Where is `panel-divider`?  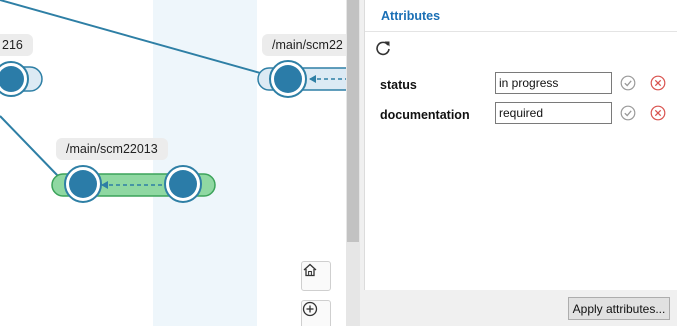
panel-divider is located at coordinates (521, 31).